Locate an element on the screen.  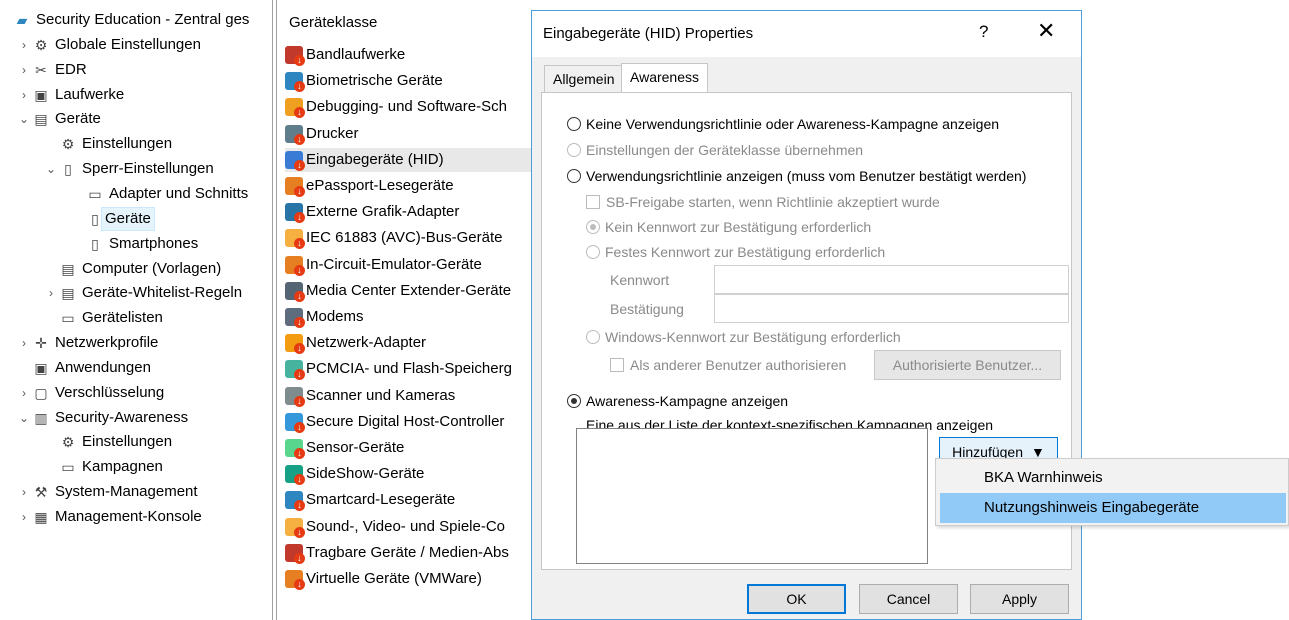
device-class-item: SideShow-Geräte is located at coordinates (408, 474).